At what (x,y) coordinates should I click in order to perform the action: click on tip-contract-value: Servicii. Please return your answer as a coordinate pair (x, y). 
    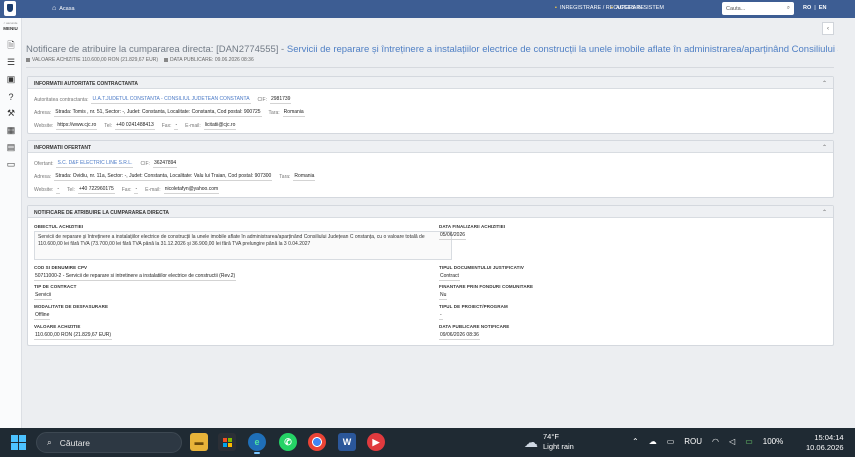
    Looking at the image, I should click on (43, 296).